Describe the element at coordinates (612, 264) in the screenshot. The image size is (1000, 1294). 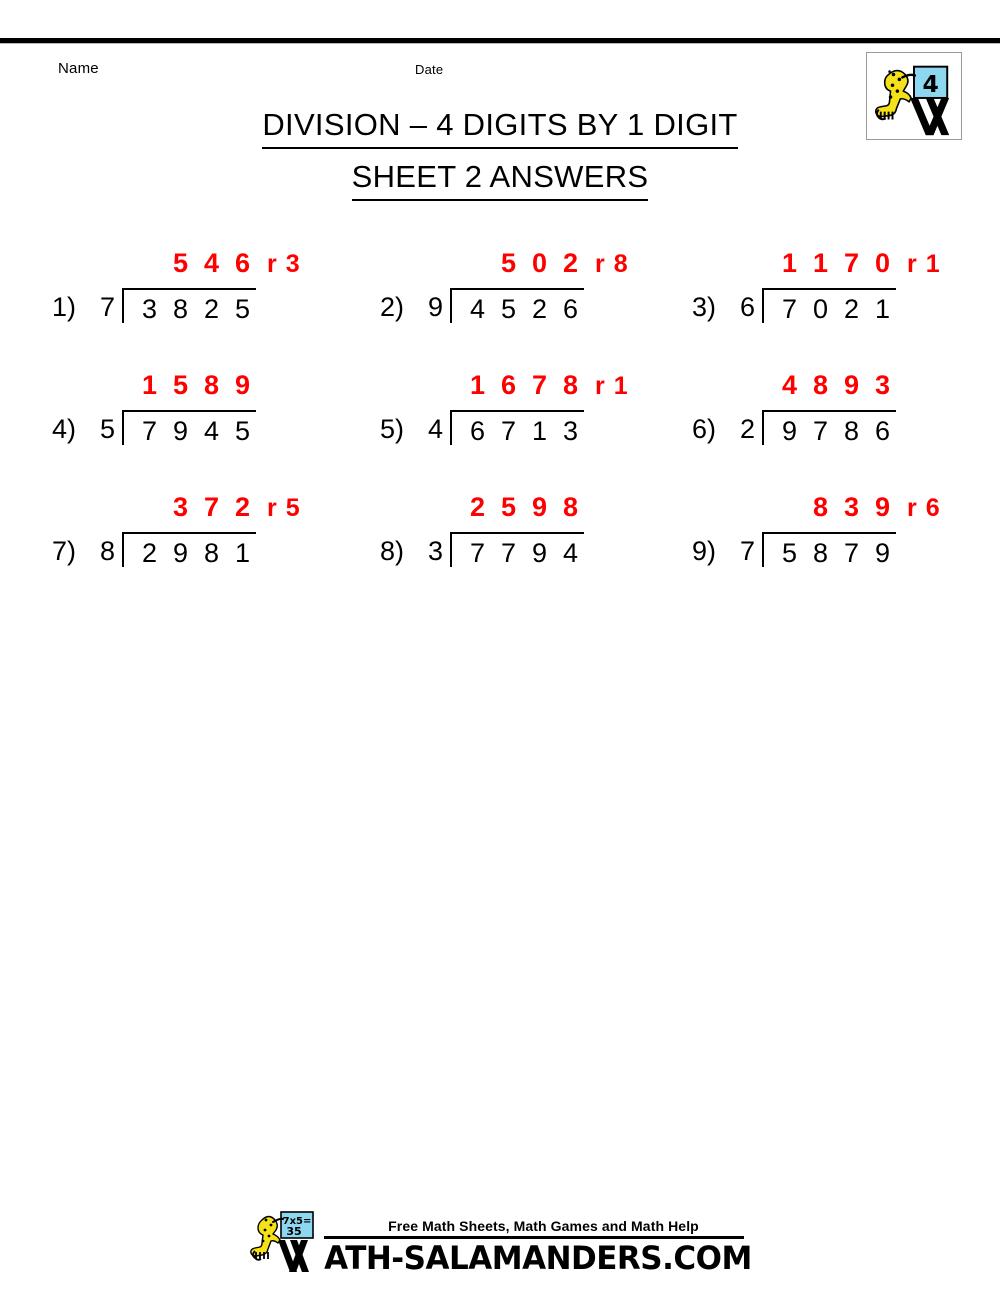
I see `remainder: r 8` at that location.